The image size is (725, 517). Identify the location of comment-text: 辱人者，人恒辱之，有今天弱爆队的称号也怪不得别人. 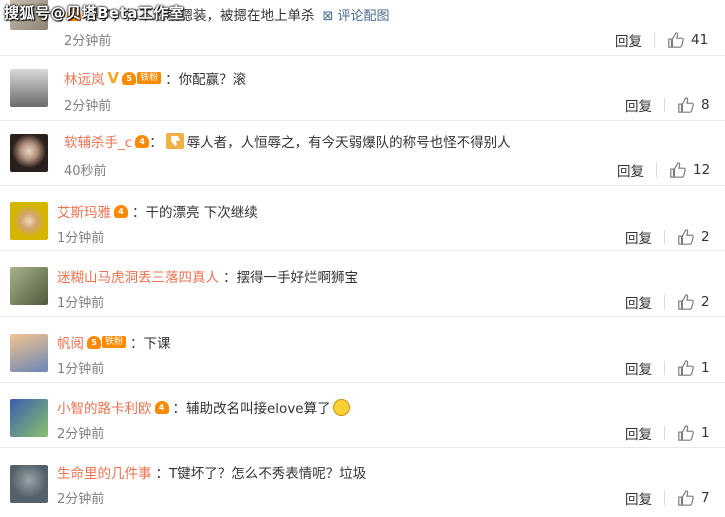
(348, 143).